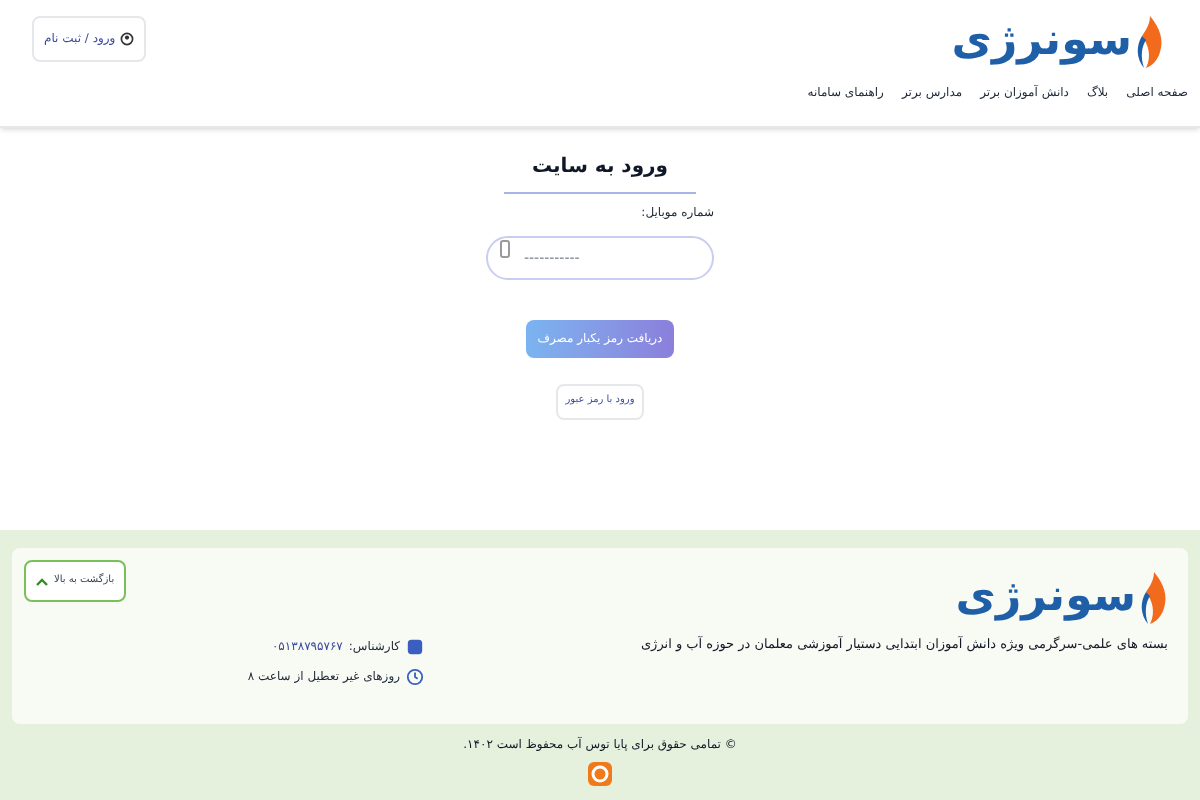 Image resolution: width=1200 pixels, height=800 pixels. What do you see at coordinates (126, 39) in the screenshot?
I see `user-icon` at bounding box center [126, 39].